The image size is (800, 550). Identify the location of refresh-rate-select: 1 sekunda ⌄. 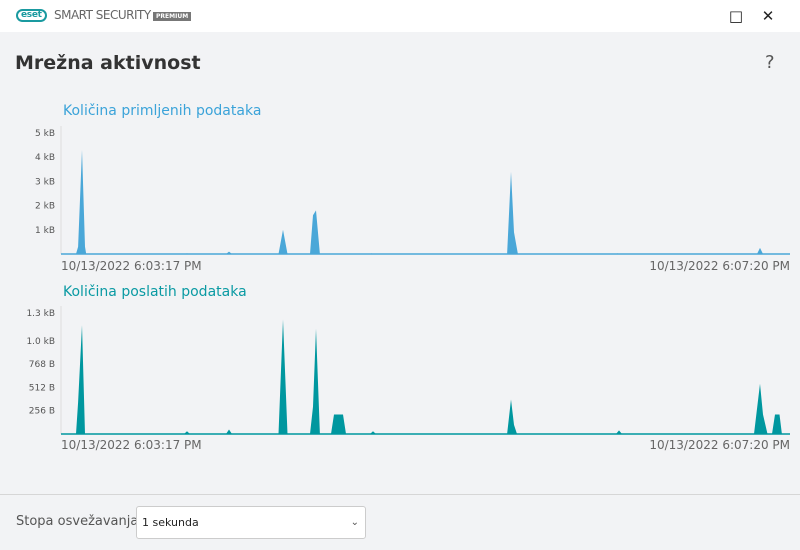
(251, 522).